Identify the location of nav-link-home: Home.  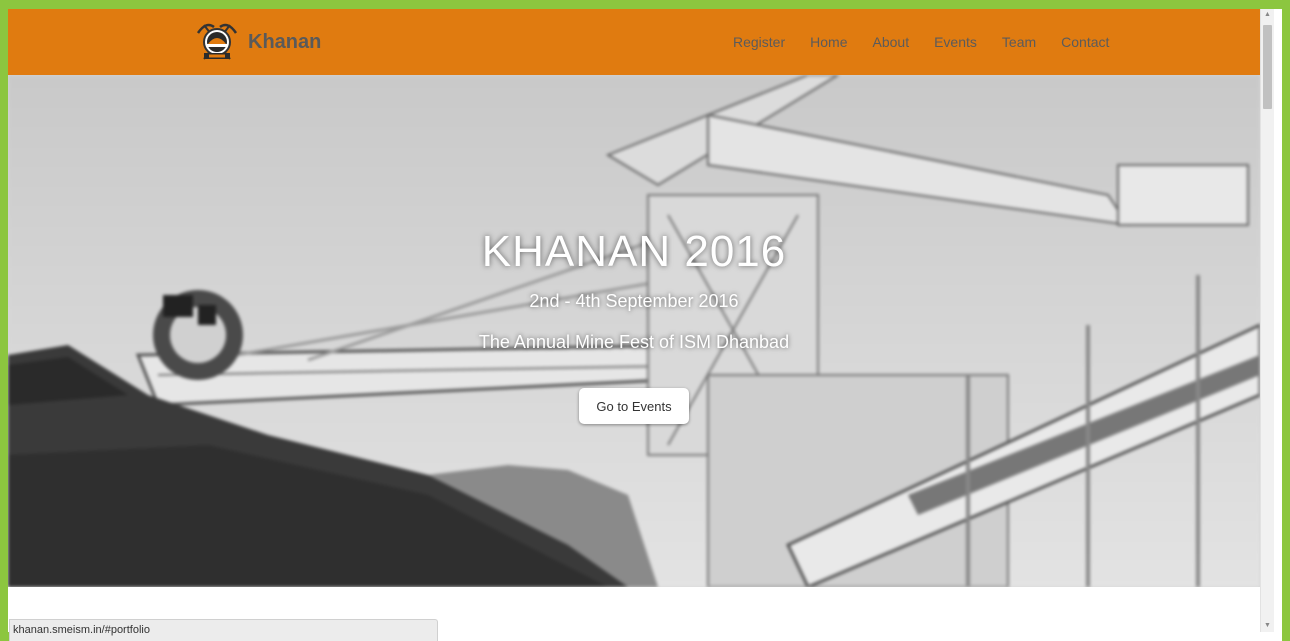
(828, 42).